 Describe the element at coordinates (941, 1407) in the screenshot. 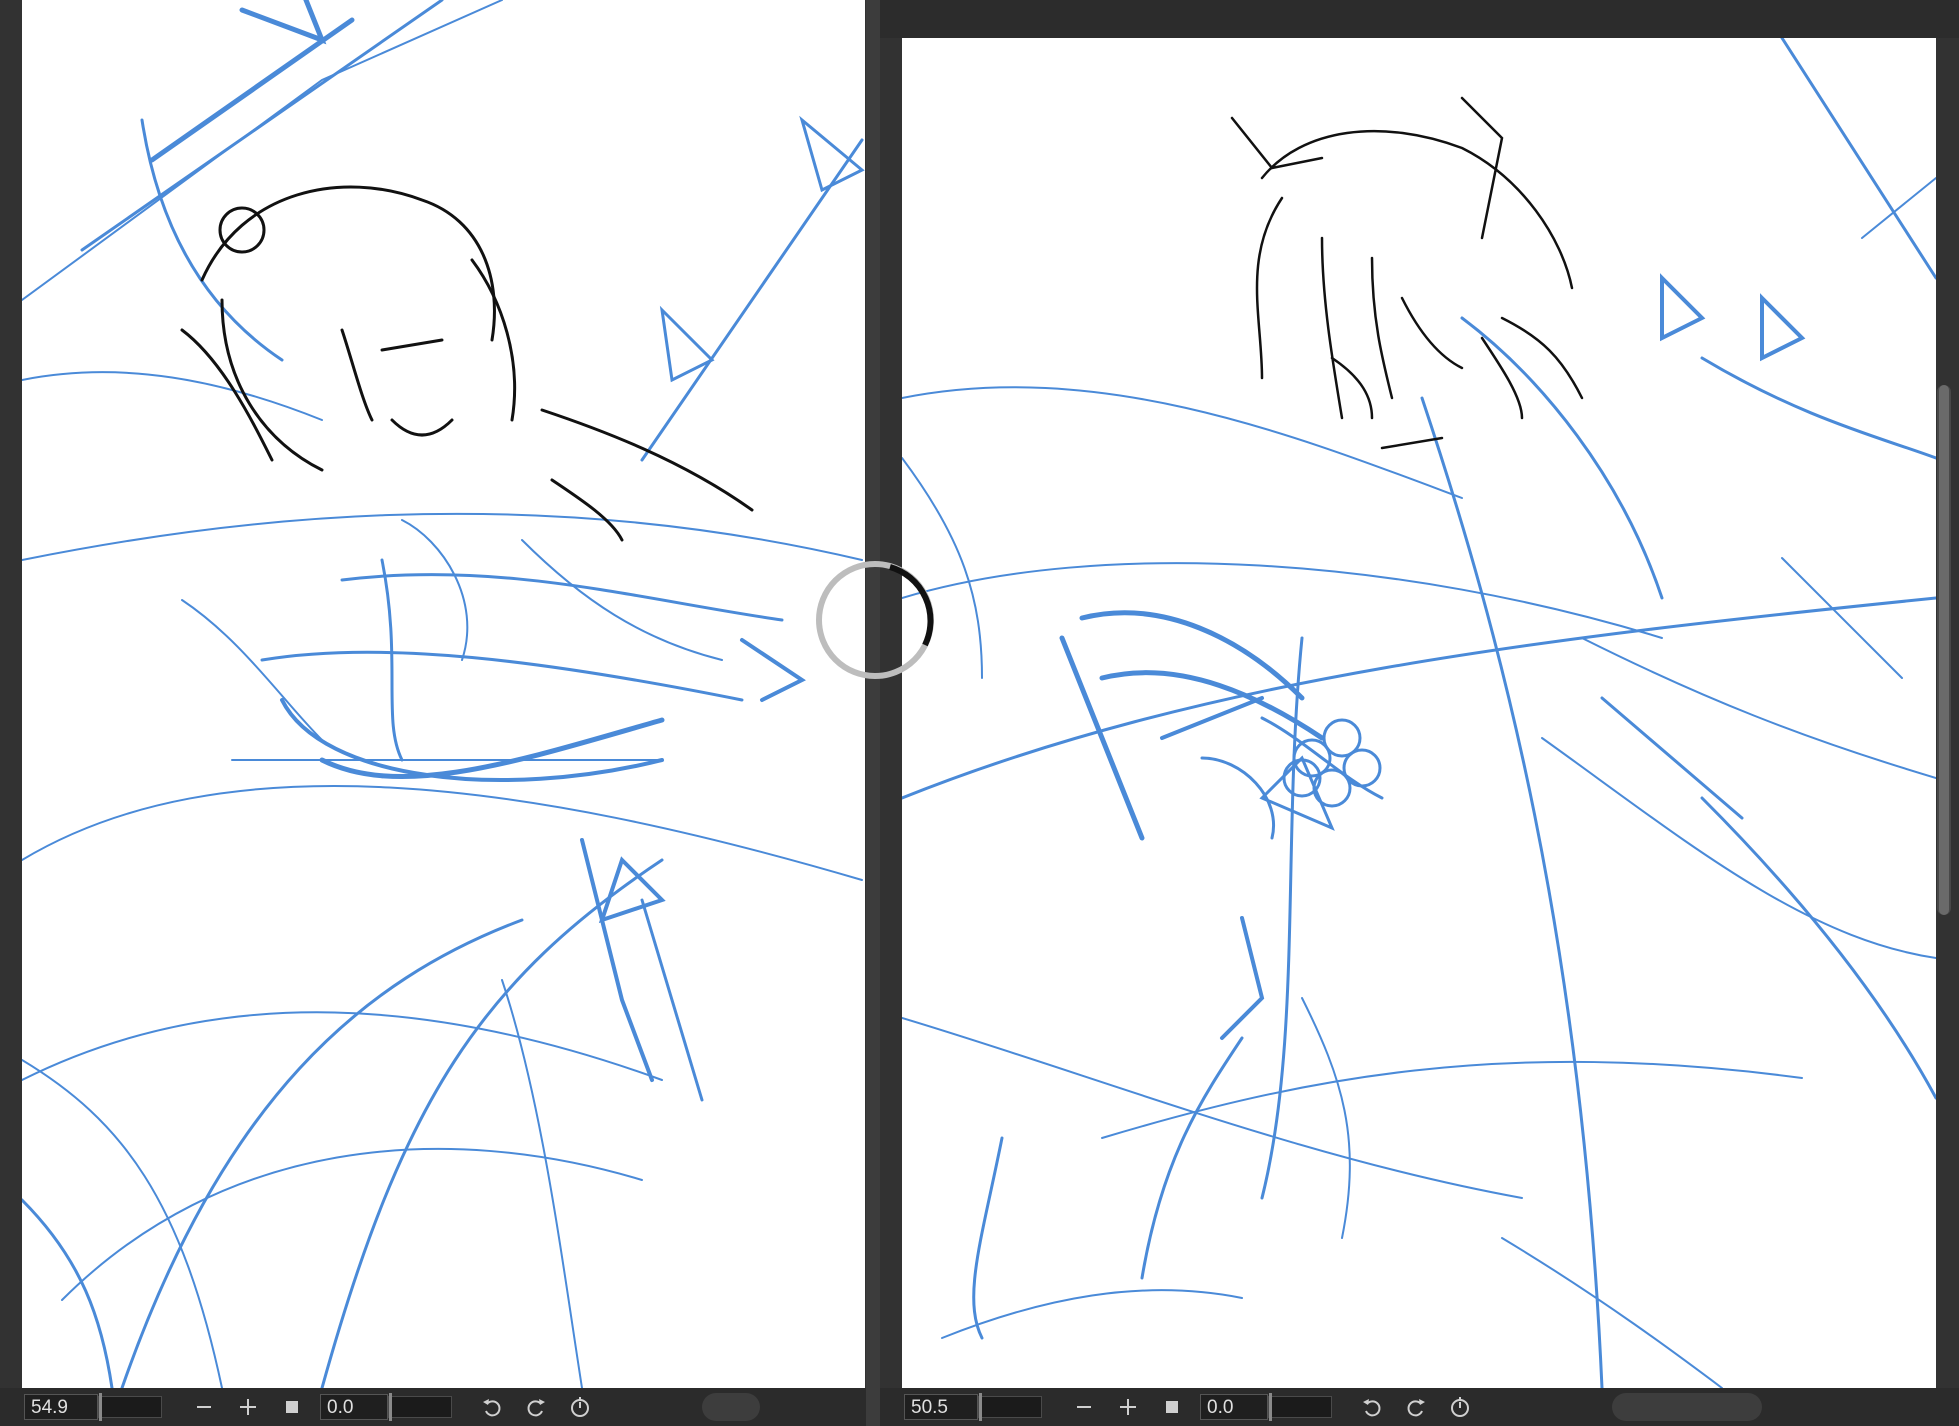

I see `zoom-value-field: 50.5` at that location.